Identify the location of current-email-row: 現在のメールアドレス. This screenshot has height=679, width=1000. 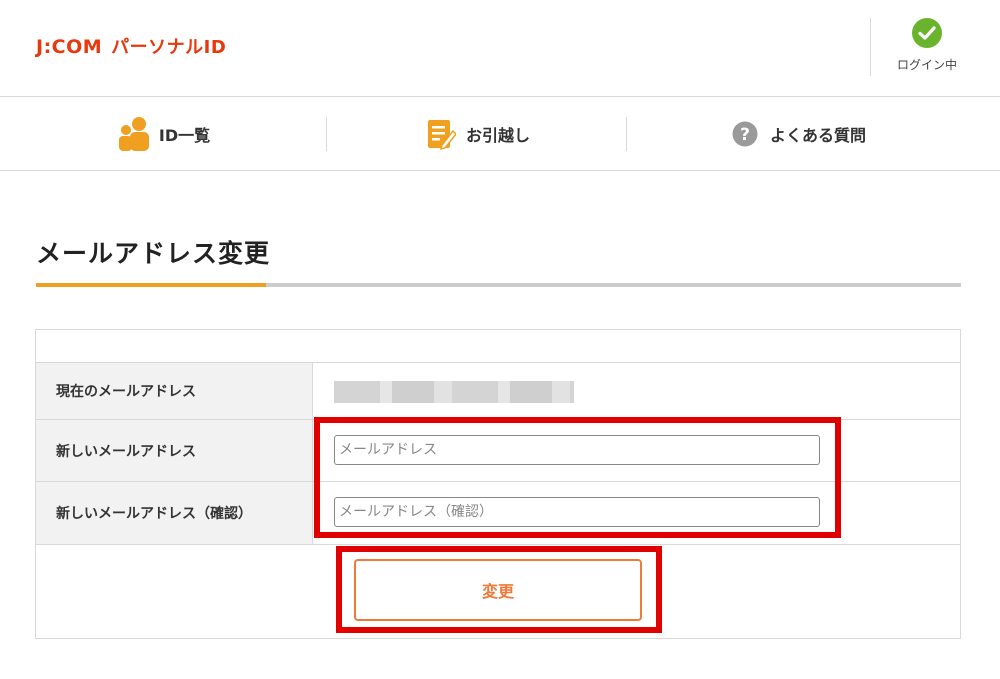
(498, 390).